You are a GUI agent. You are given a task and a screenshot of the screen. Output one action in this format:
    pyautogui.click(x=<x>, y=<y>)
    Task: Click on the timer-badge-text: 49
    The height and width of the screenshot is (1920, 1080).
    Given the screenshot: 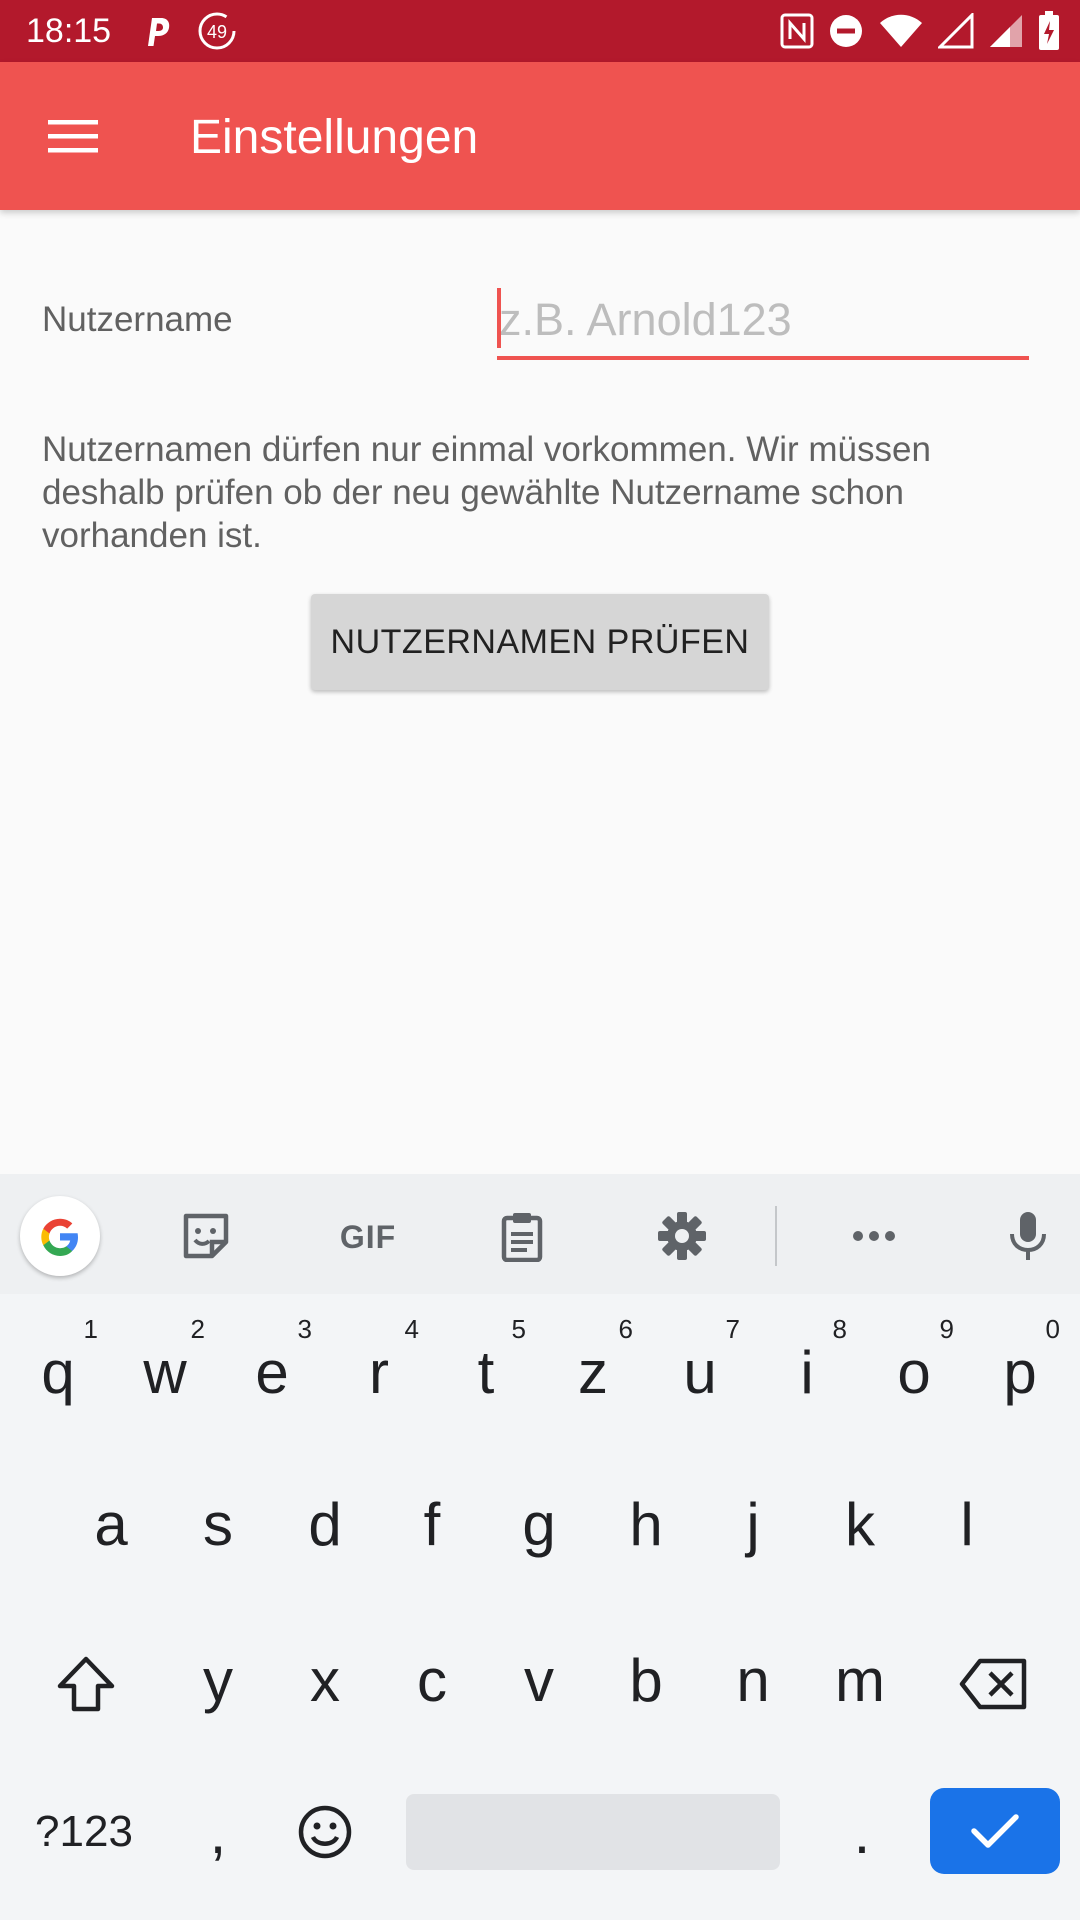 What is the action you would take?
    pyautogui.click(x=217, y=32)
    